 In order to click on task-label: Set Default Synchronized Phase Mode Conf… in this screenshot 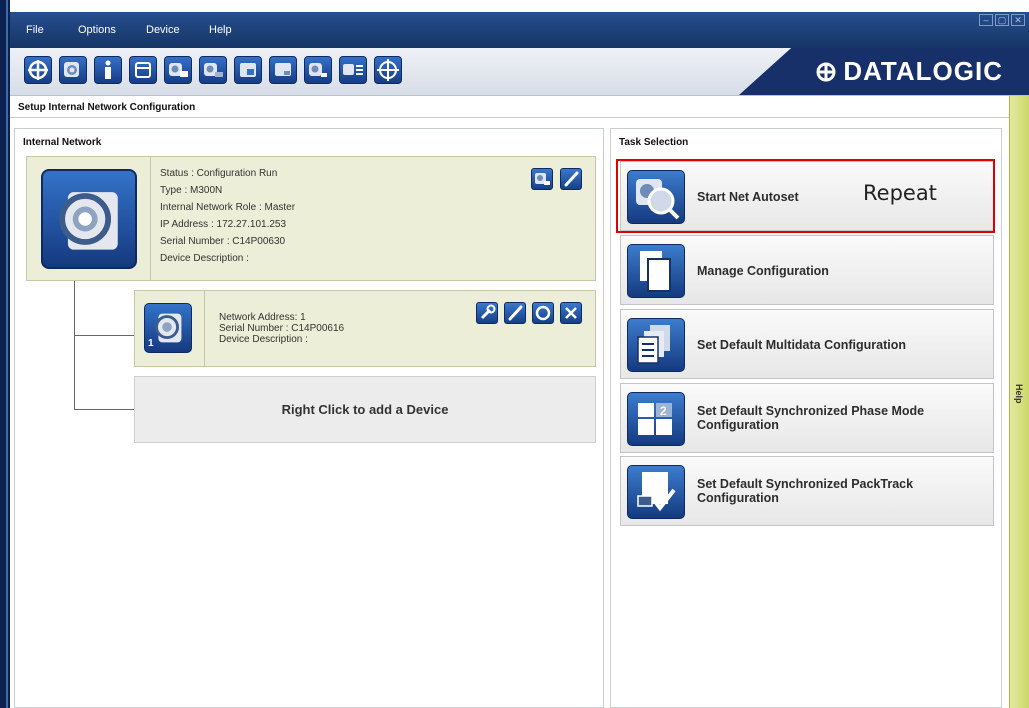, I will do `click(811, 418)`.